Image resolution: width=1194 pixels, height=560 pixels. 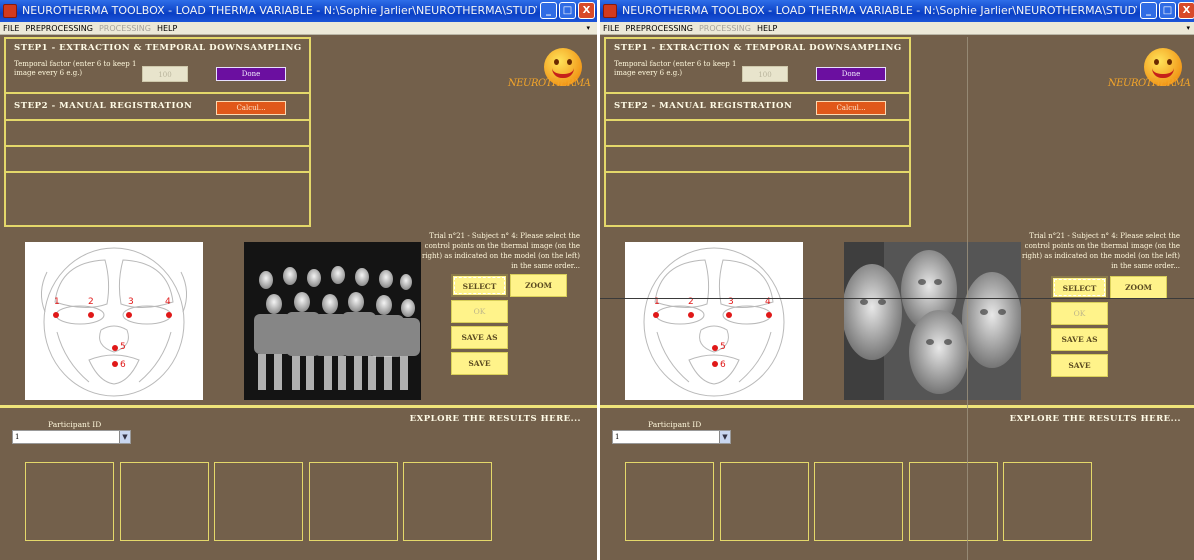 What do you see at coordinates (91, 302) in the screenshot?
I see `model-point-2: 2` at bounding box center [91, 302].